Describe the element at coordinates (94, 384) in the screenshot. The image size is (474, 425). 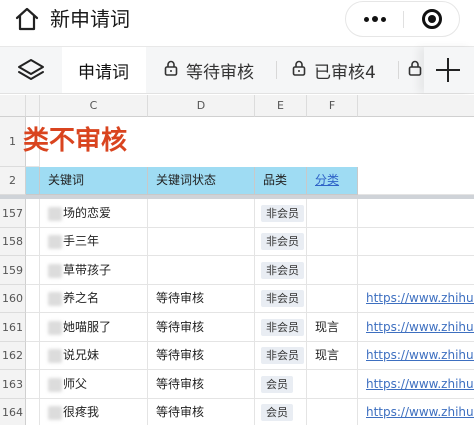
I see `keyword-cell: 师父` at that location.